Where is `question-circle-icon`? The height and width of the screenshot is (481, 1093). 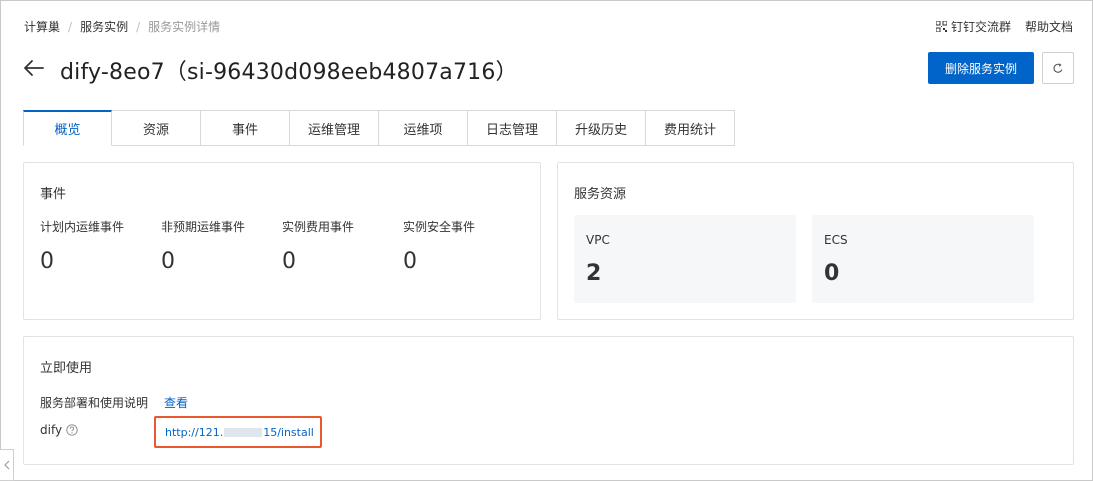 question-circle-icon is located at coordinates (72, 430).